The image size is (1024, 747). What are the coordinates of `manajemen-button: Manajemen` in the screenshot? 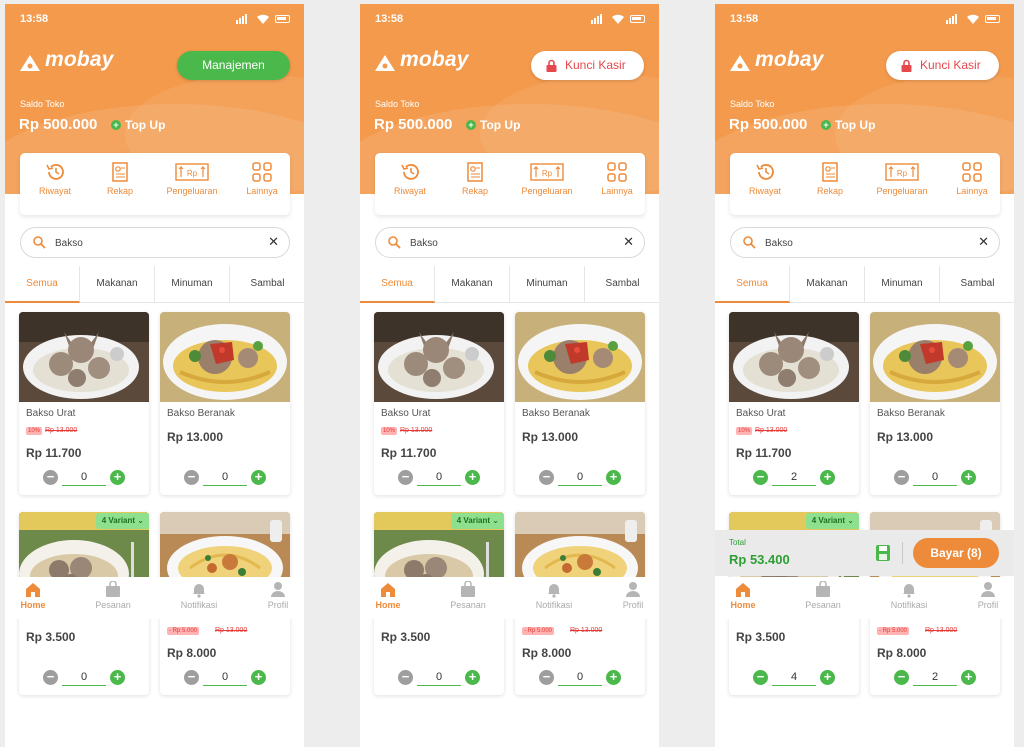 It's located at (233, 65).